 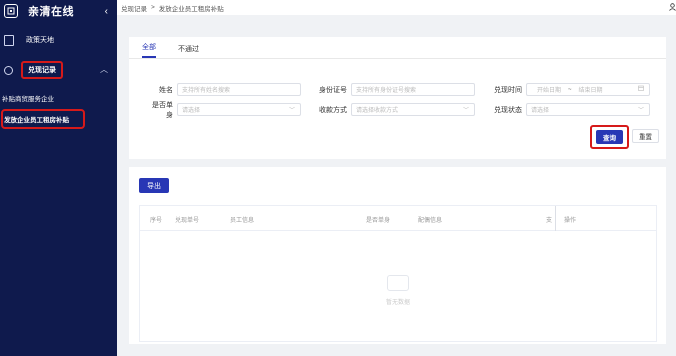 I want to click on tab-all: 全部, so click(x=149, y=50).